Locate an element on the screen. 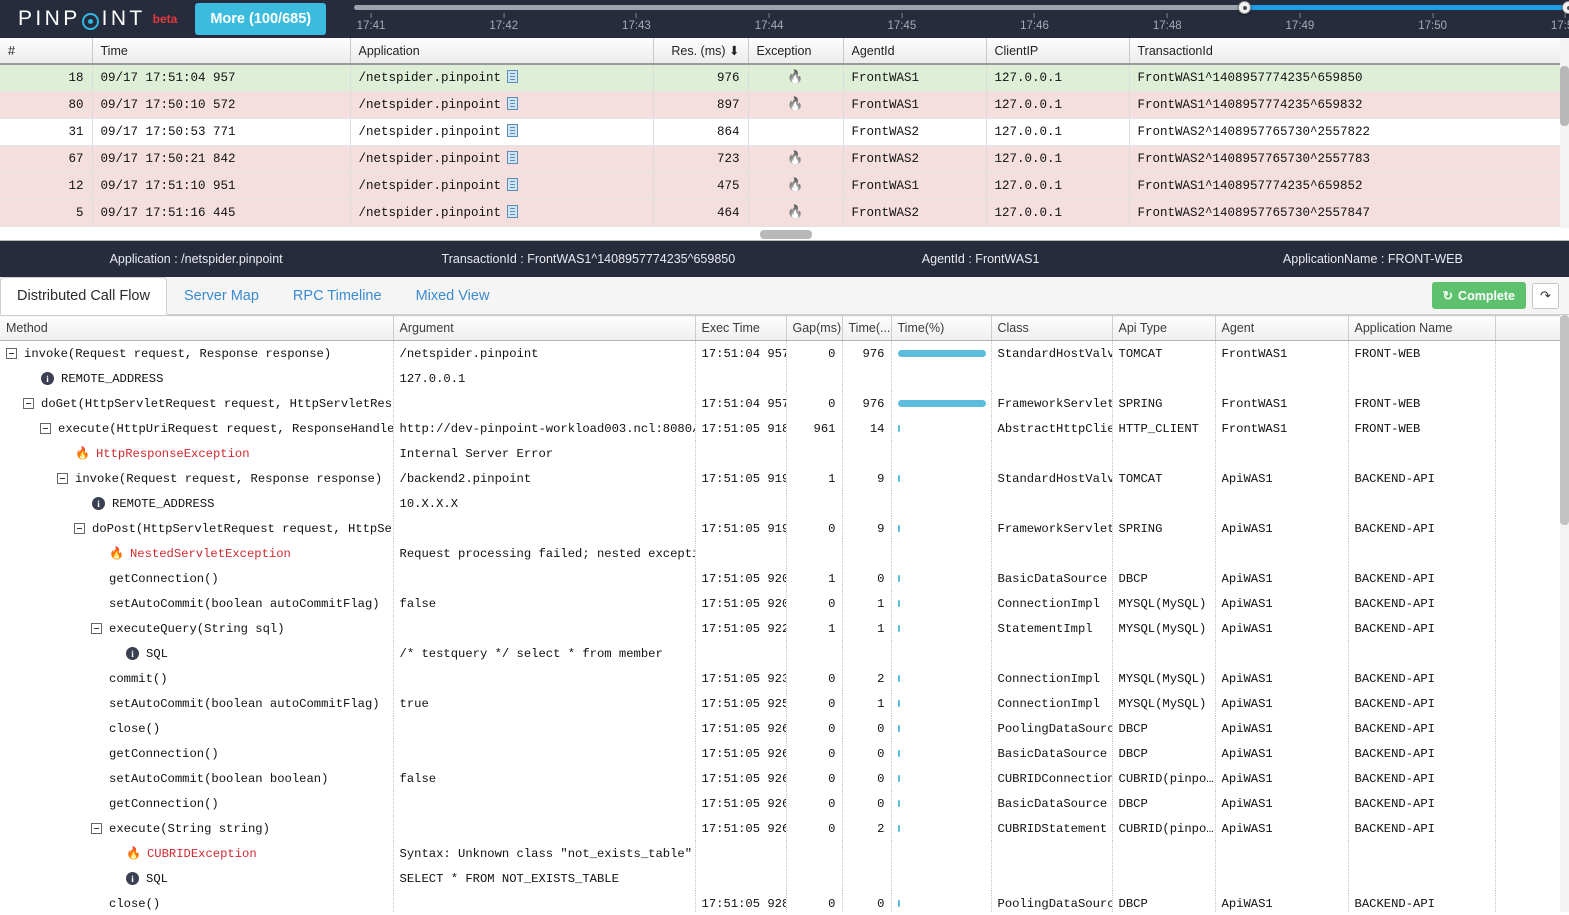 This screenshot has width=1569, height=915. call-flow-method-cell: 🔥 HttpResponseException is located at coordinates (197, 453).